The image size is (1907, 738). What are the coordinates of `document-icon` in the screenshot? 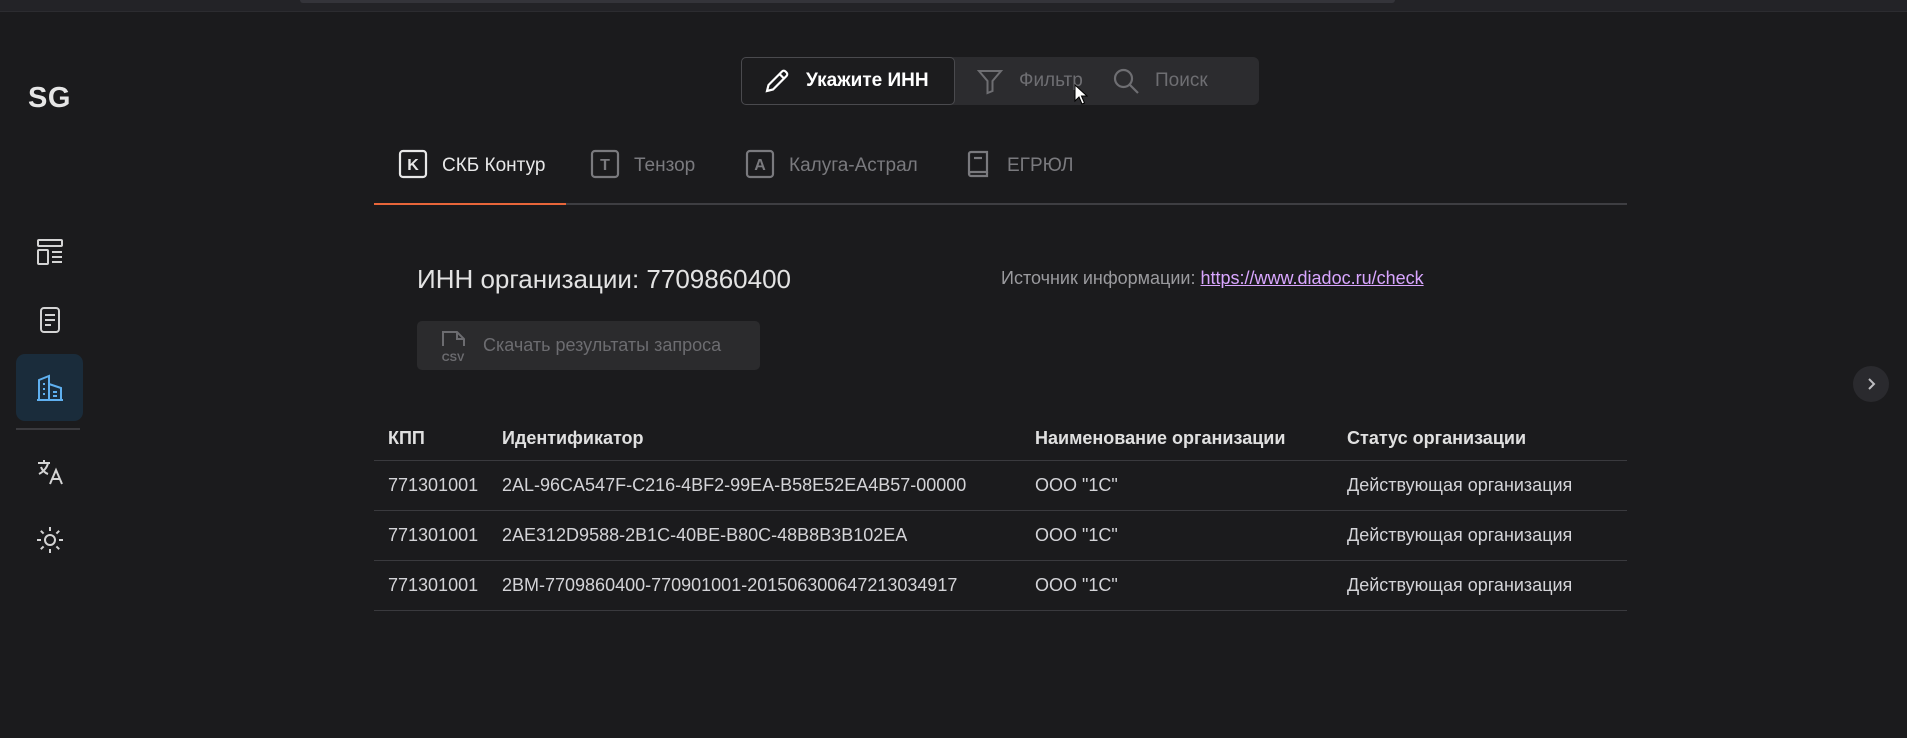 It's located at (49, 319).